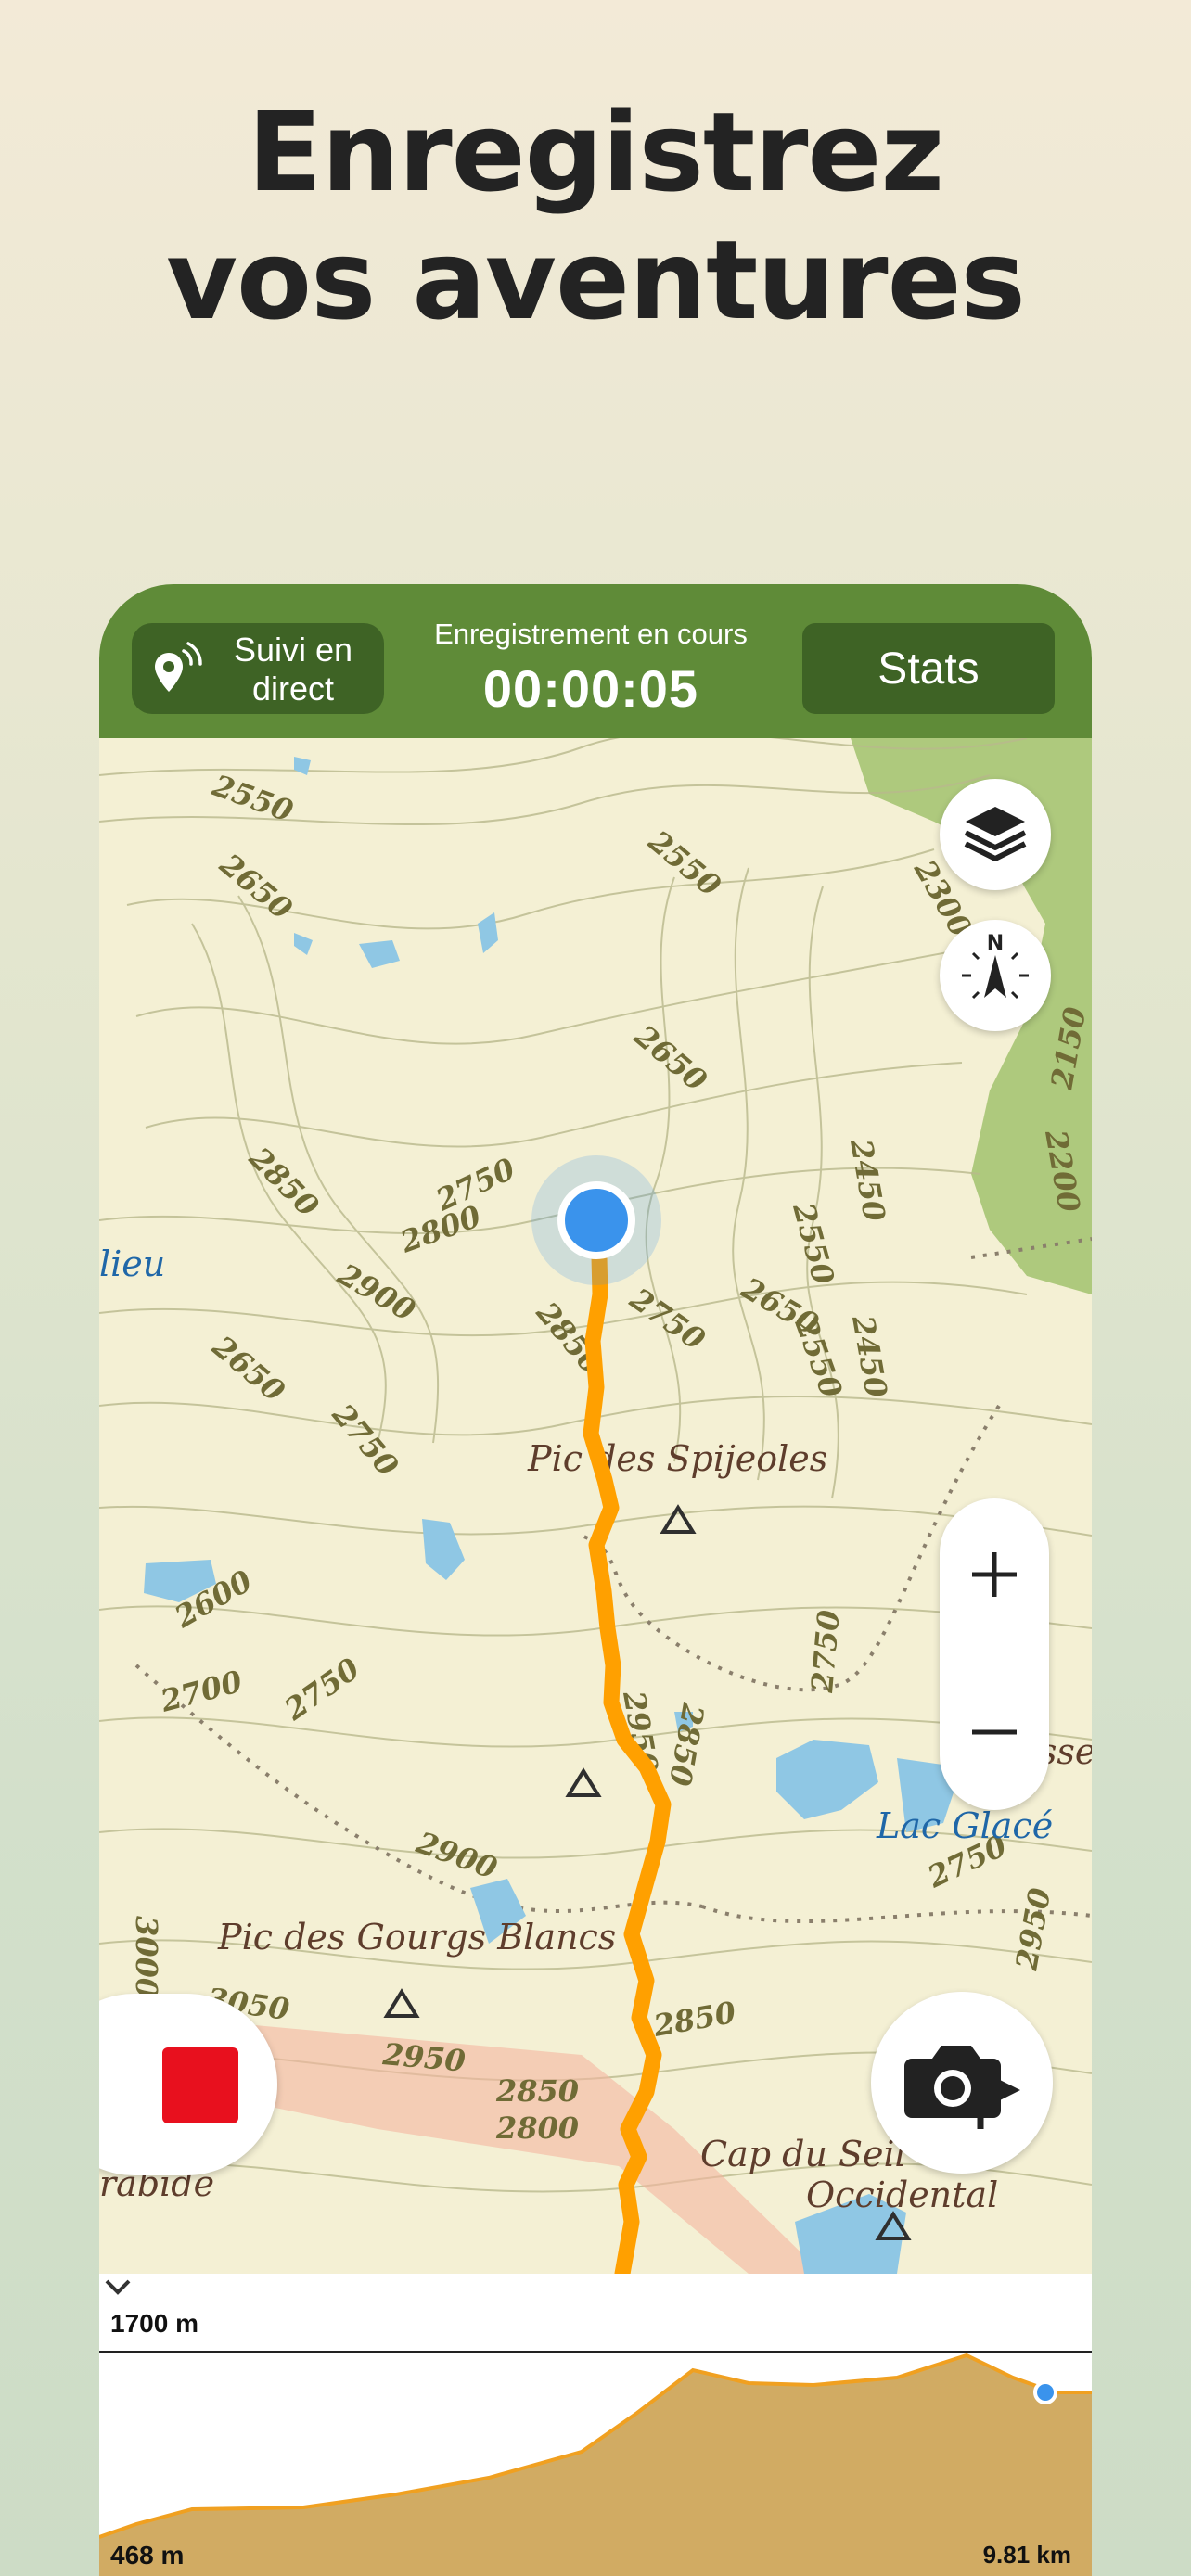  What do you see at coordinates (146, 1957) in the screenshot?
I see `contour-label: 3000` at bounding box center [146, 1957].